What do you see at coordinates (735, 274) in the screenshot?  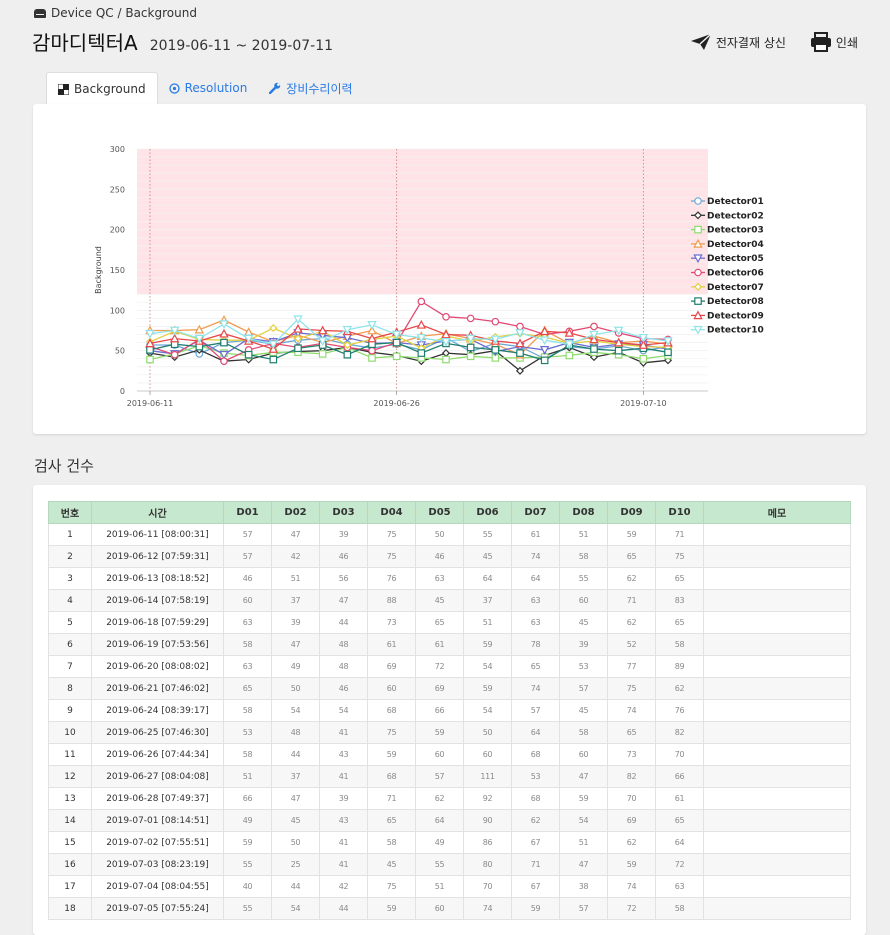 I see `legend-label: Detector06` at bounding box center [735, 274].